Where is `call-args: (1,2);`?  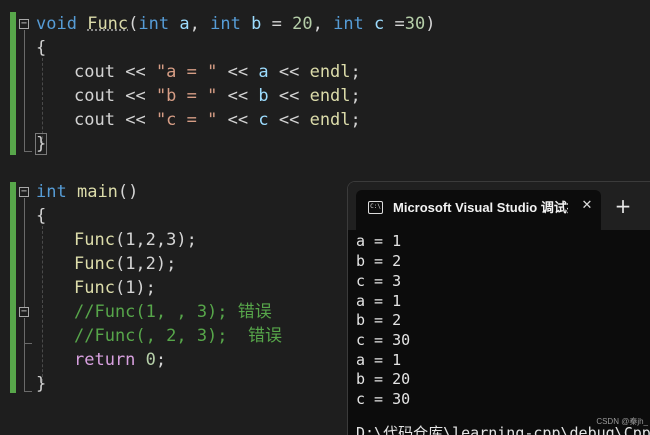 call-args: (1,2); is located at coordinates (145, 264).